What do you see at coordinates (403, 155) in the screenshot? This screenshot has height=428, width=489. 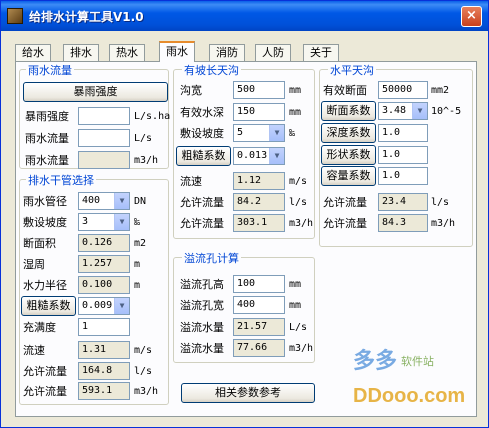 I see `shape-coefficient-field: 1.0` at bounding box center [403, 155].